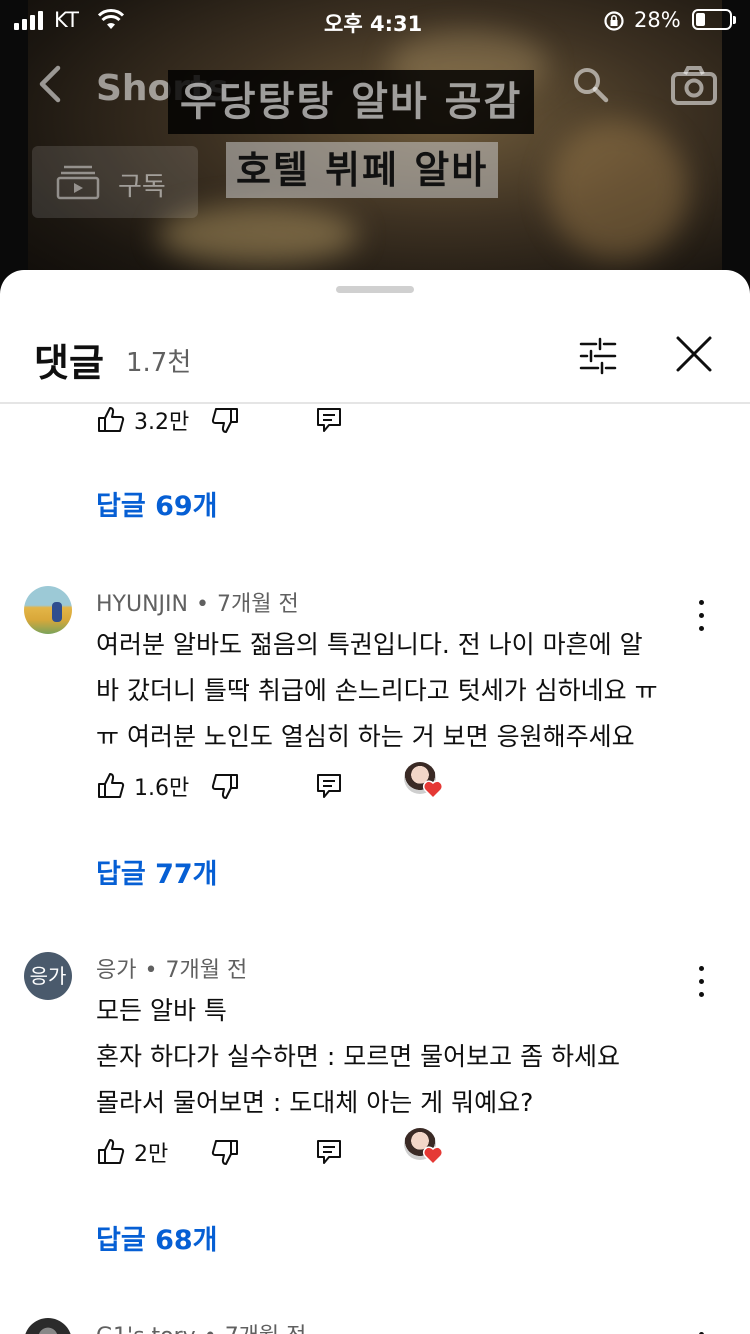 The height and width of the screenshot is (1334, 750). Describe the element at coordinates (362, 170) in the screenshot. I see `video-caption-subtitle: 호텔 뷔페 알바` at that location.